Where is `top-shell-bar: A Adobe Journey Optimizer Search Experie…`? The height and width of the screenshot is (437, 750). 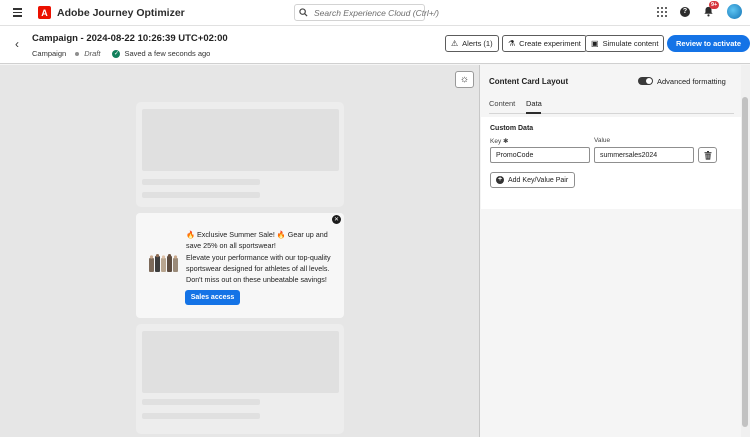 top-shell-bar: A Adobe Journey Optimizer Search Experie… is located at coordinates (375, 13).